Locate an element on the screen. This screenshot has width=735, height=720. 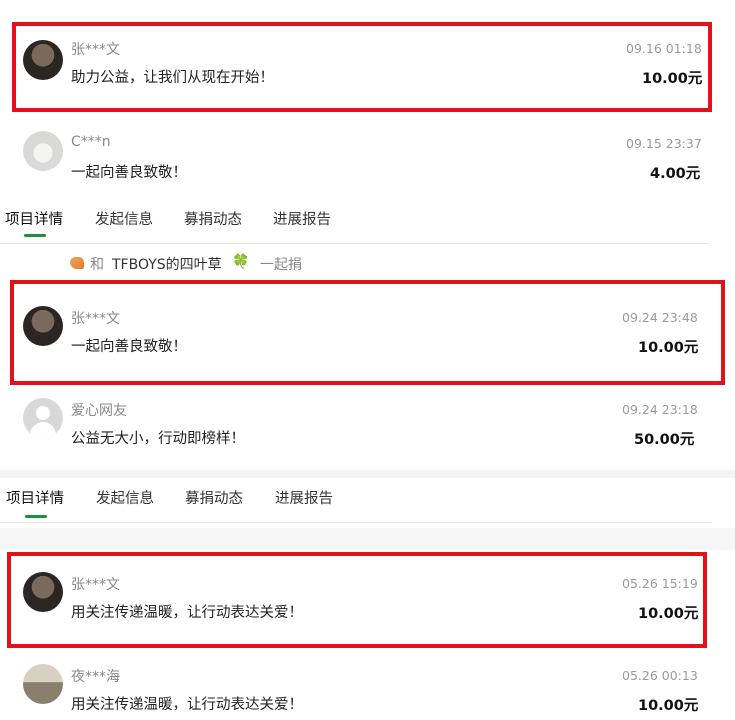
fan-group-name: TFBOYS的四叶草 is located at coordinates (167, 264).